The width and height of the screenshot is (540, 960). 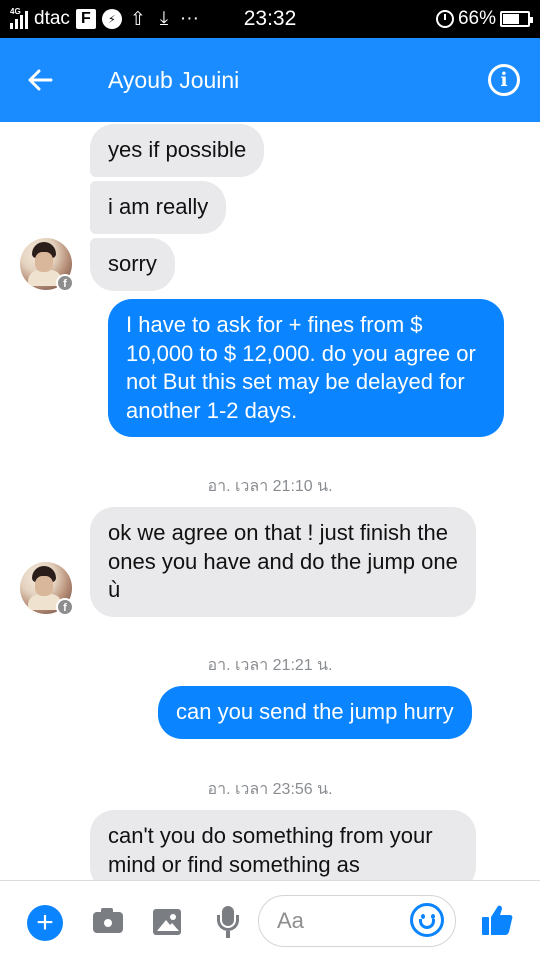 What do you see at coordinates (427, 920) in the screenshot?
I see `emoji-button` at bounding box center [427, 920].